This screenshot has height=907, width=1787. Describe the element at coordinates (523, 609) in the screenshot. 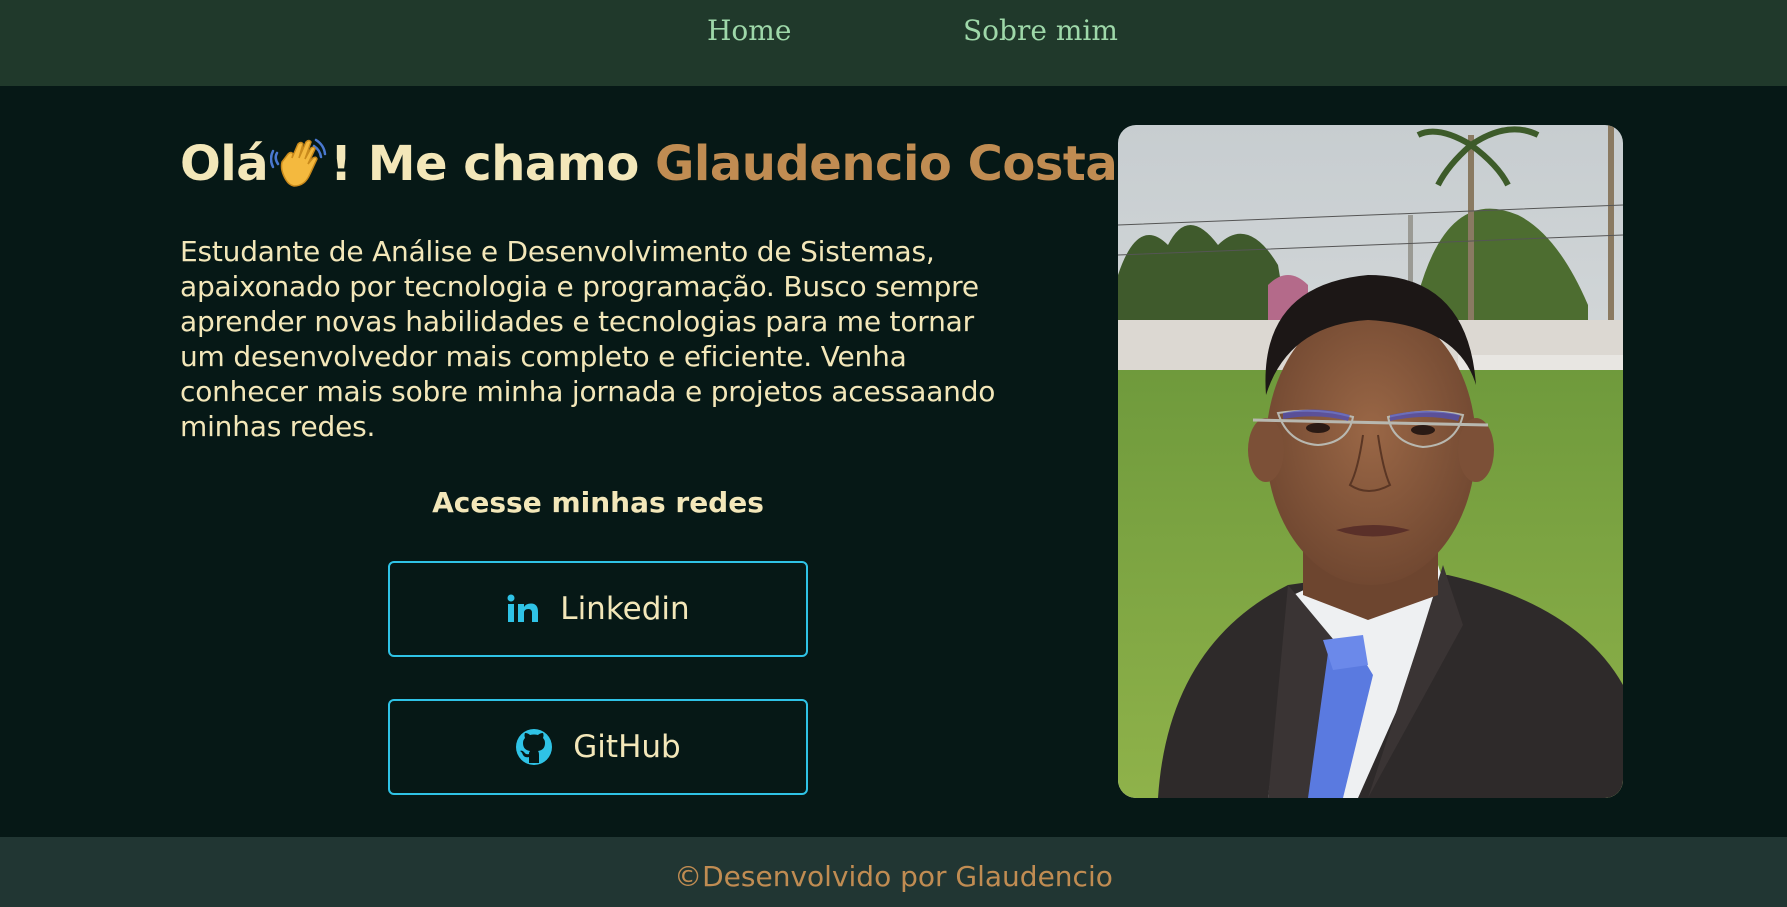

I see `linkedin-icon` at that location.